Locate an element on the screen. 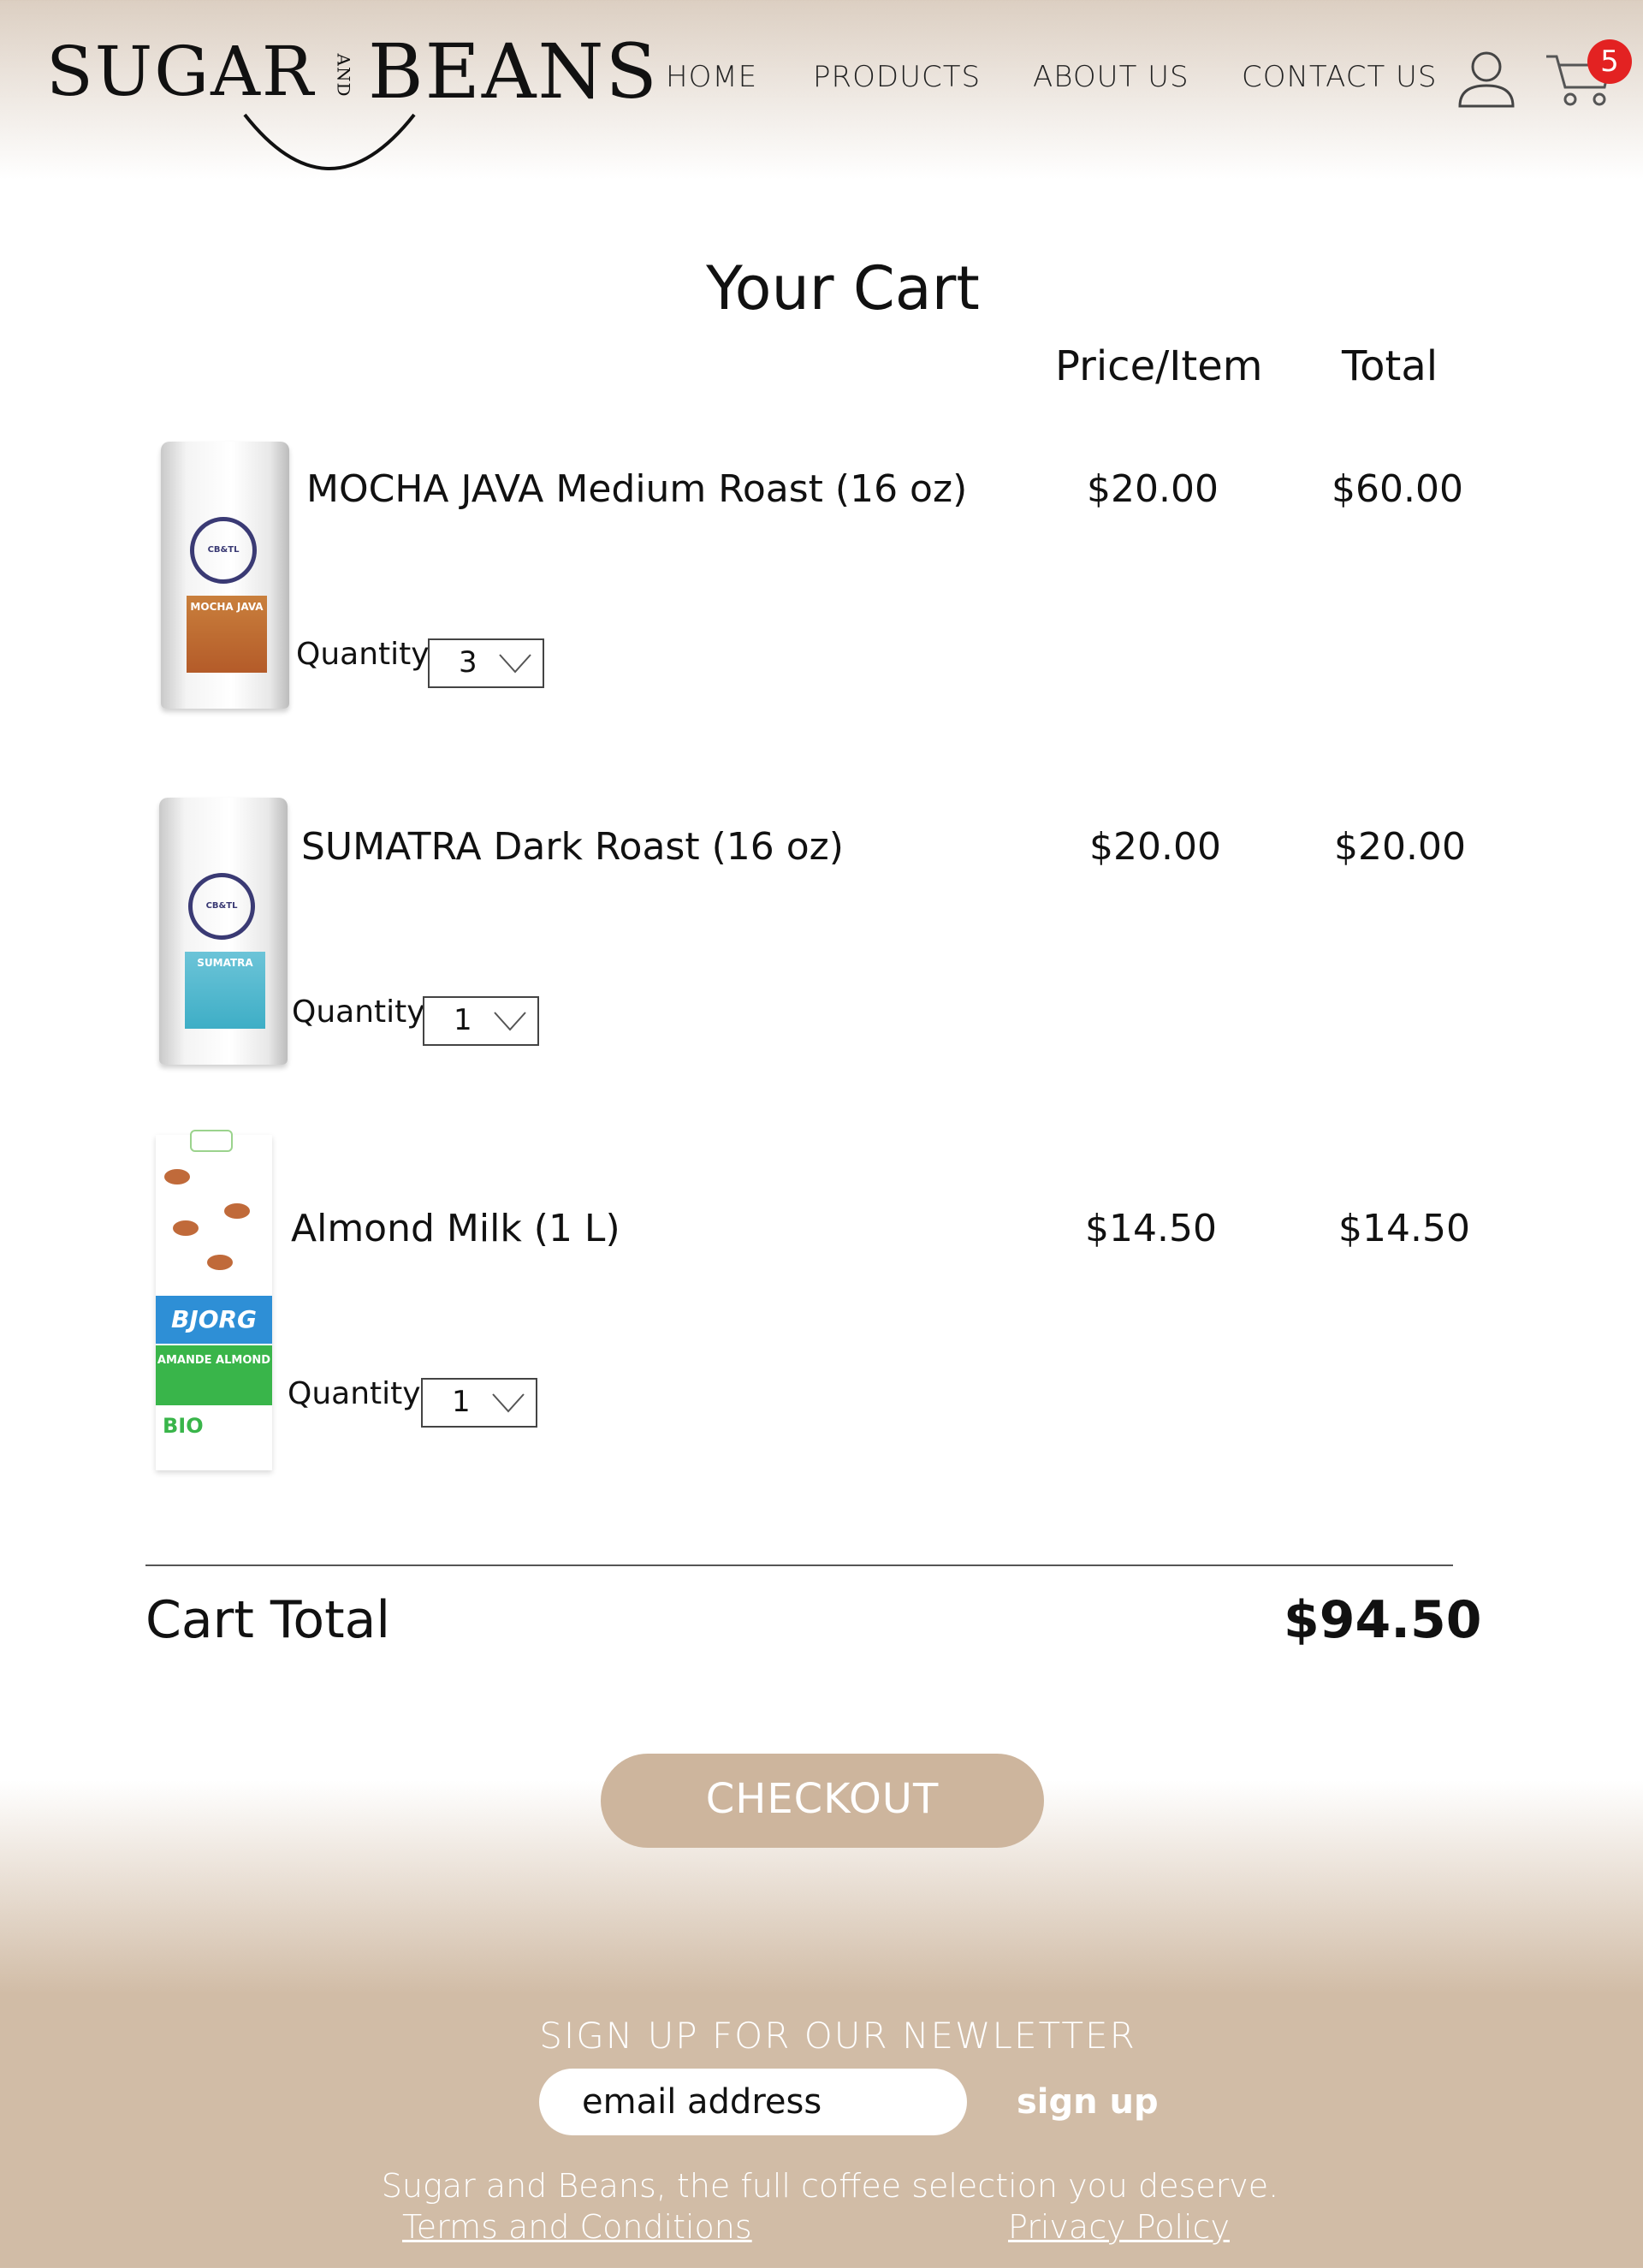 The image size is (1643, 2268). carton-brand: BJORG is located at coordinates (214, 1320).